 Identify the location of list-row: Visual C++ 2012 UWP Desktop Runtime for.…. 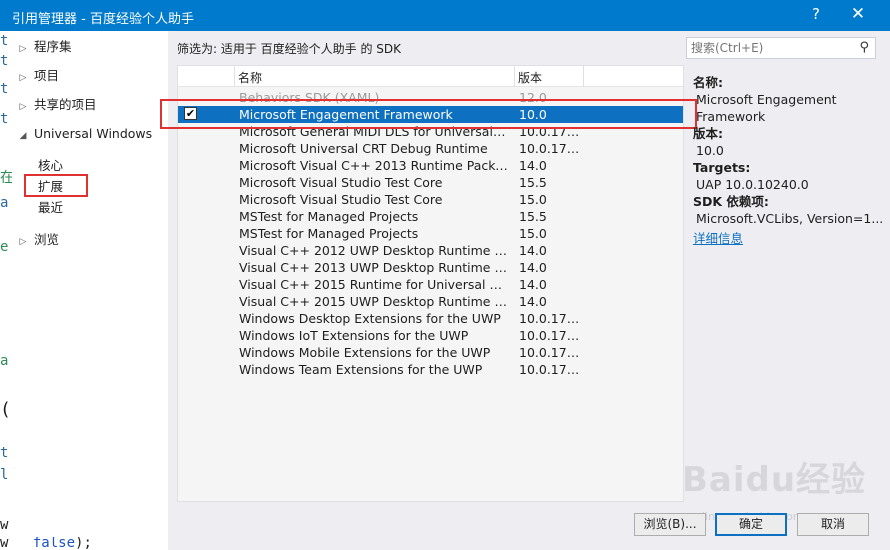
(430, 250).